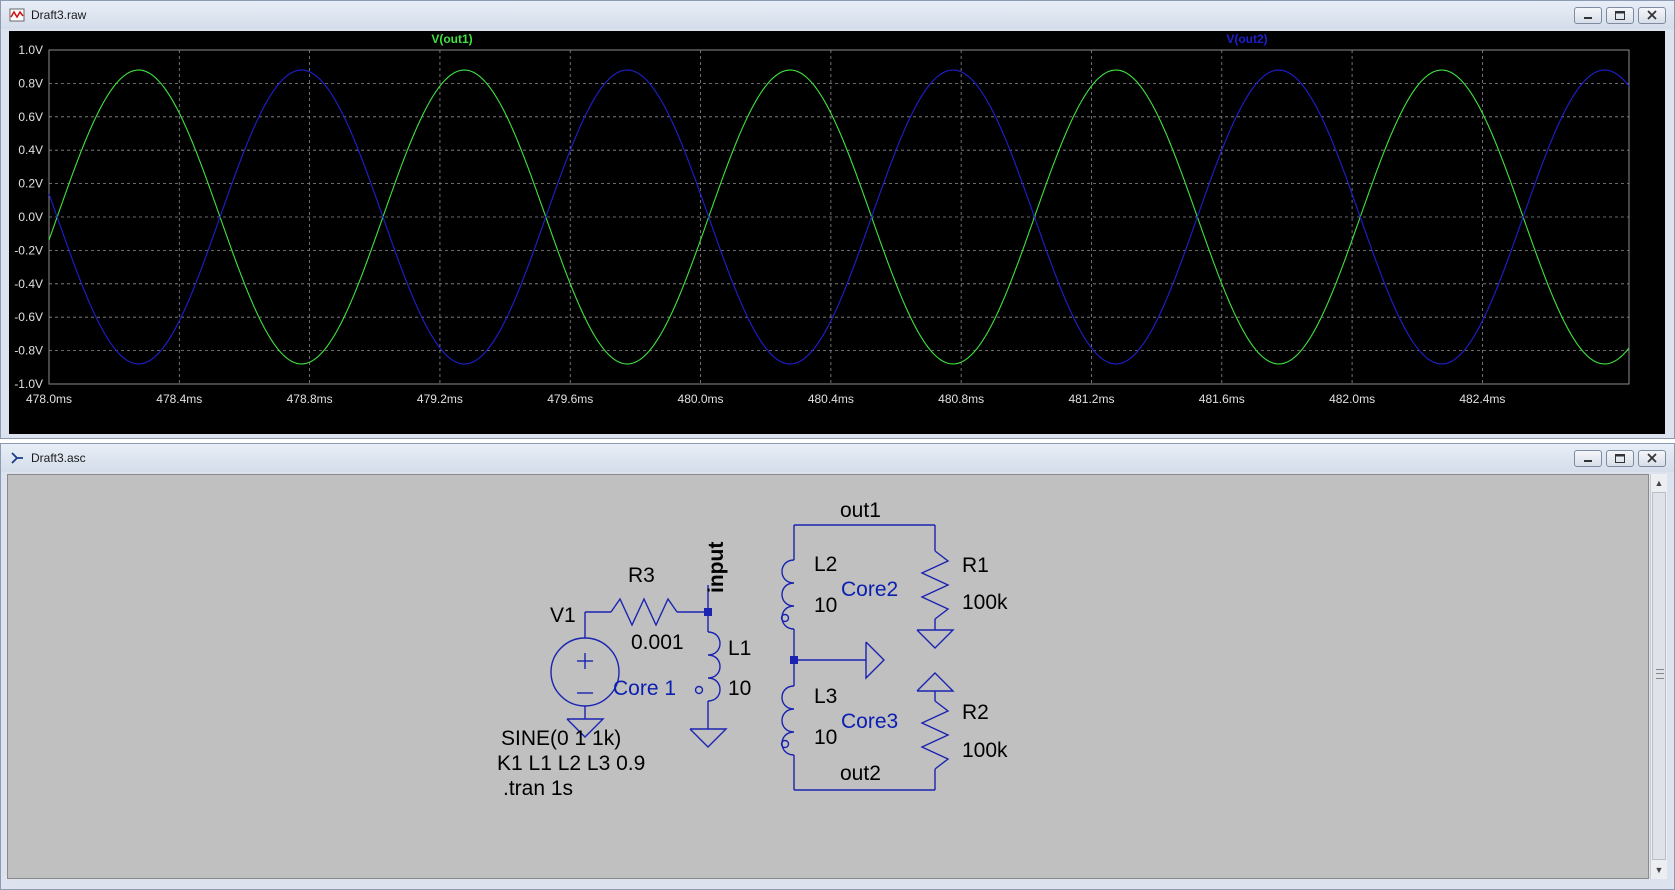 This screenshot has height=890, width=1675. Describe the element at coordinates (28, 384) in the screenshot. I see `y-tick-label: -1.0V` at that location.